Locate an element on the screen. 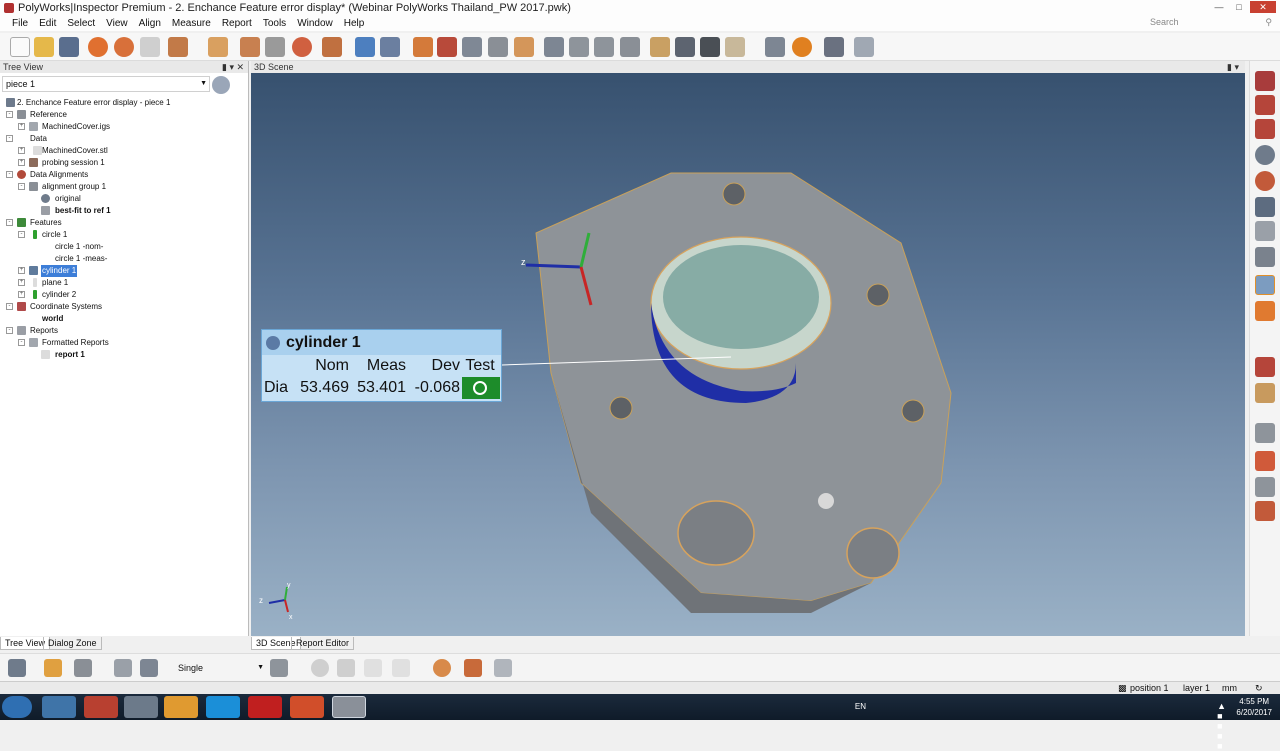 This screenshot has height=751, width=1280. tree-node-machinedcover-stl: + MachinedCover.stl is located at coordinates (124, 151).